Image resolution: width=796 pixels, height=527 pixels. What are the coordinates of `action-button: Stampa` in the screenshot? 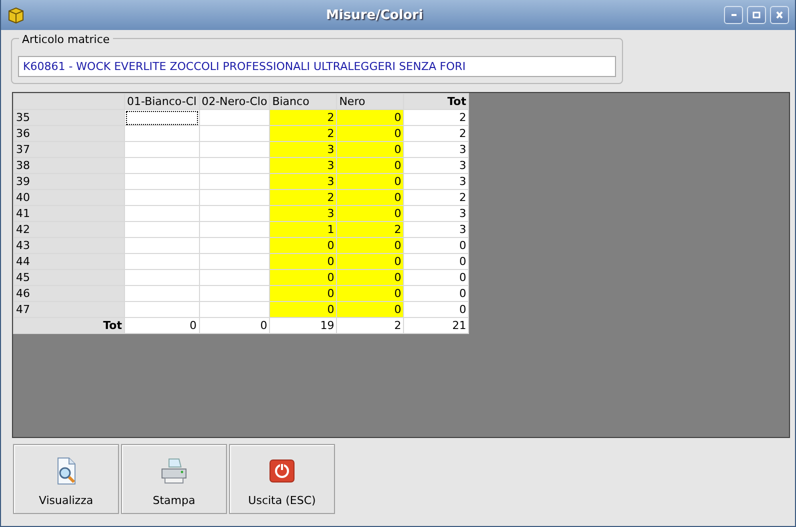 It's located at (174, 479).